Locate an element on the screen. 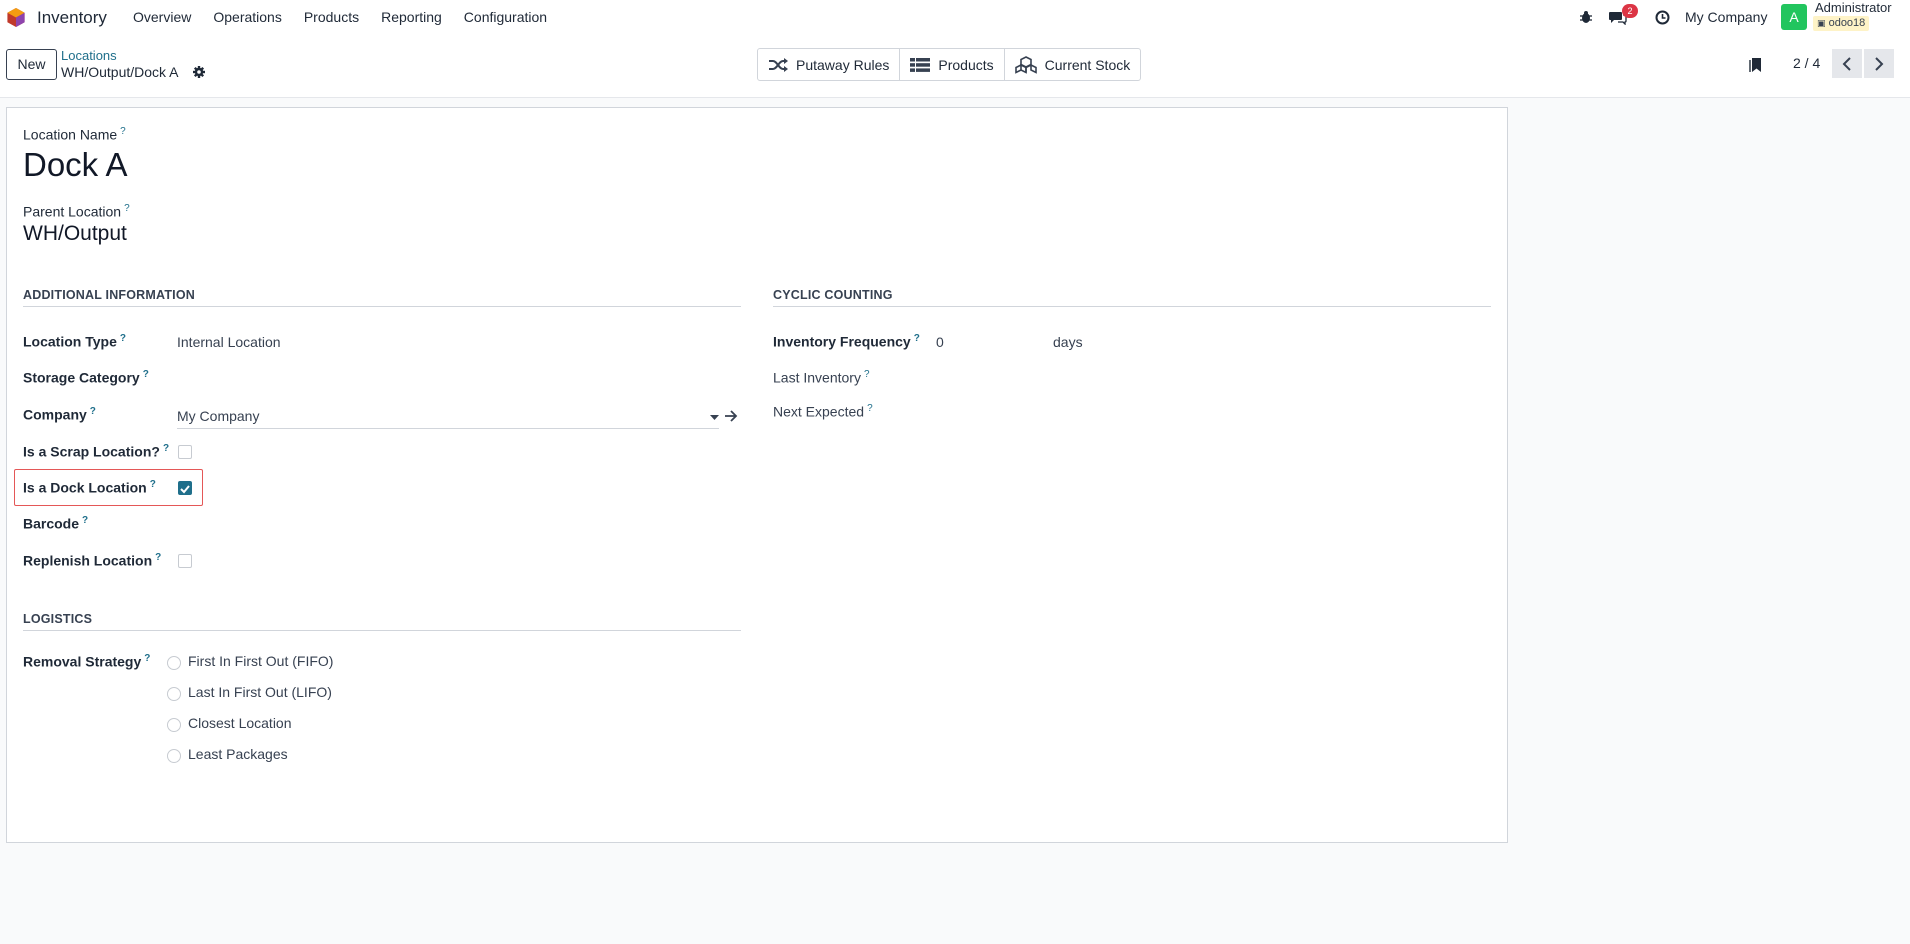 The width and height of the screenshot is (1910, 944). location-type-label: Location Type? is located at coordinates (74, 341).